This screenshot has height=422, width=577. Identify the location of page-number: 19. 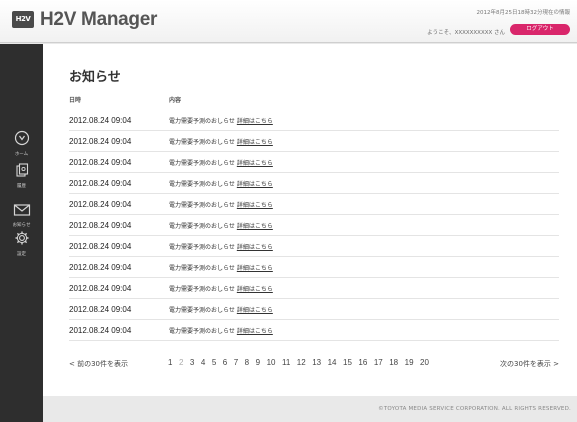
(409, 362).